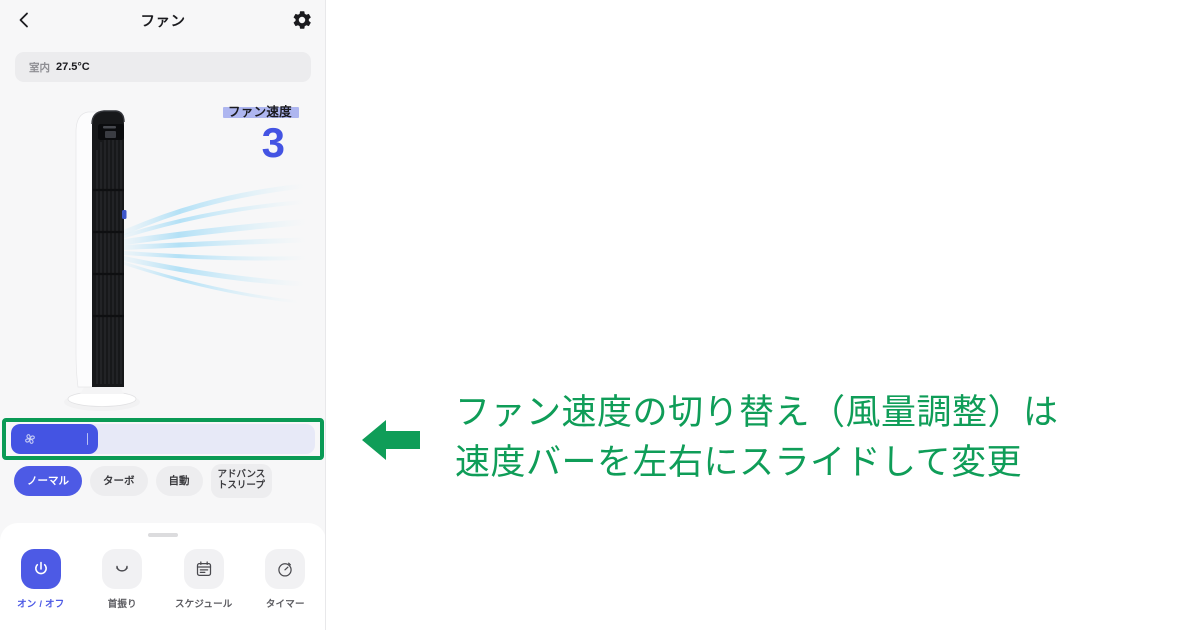 This screenshot has width=1200, height=630. I want to click on mode-label: 自動, so click(179, 480).